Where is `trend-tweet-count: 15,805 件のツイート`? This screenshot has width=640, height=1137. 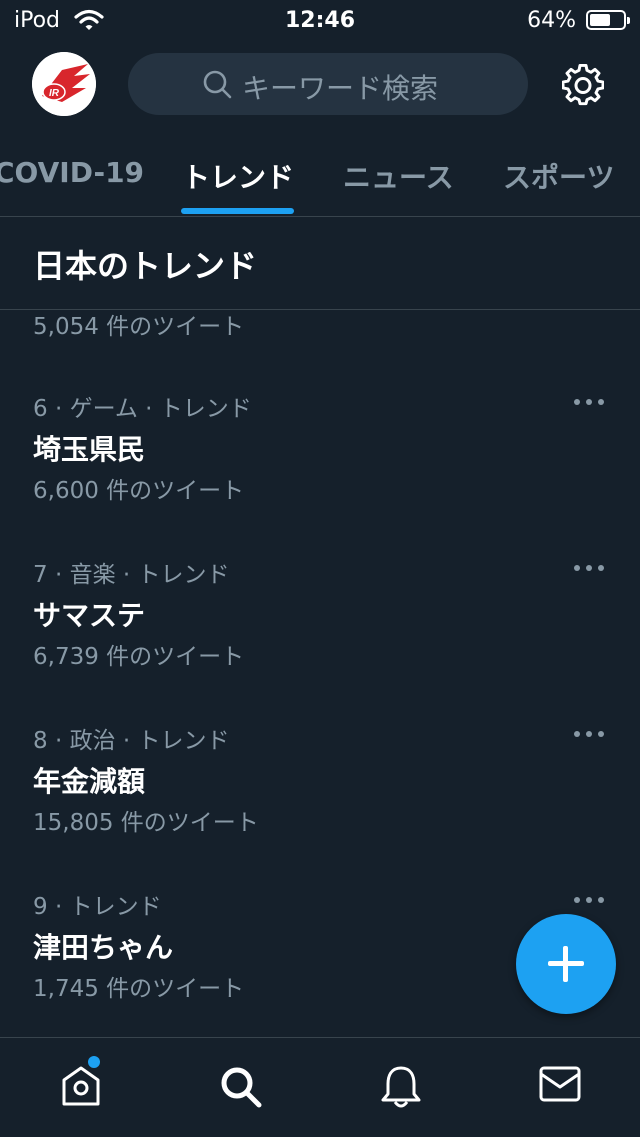
trend-tweet-count: 15,805 件のツイート is located at coordinates (146, 823).